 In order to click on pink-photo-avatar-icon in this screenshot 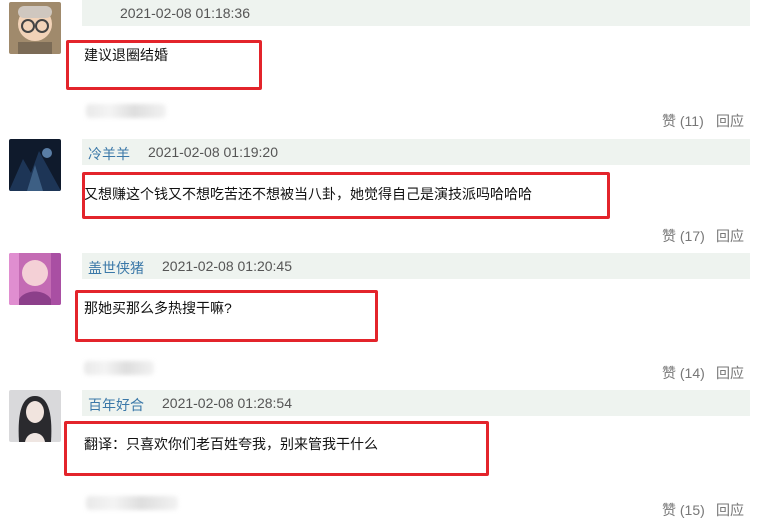, I will do `click(35, 279)`.